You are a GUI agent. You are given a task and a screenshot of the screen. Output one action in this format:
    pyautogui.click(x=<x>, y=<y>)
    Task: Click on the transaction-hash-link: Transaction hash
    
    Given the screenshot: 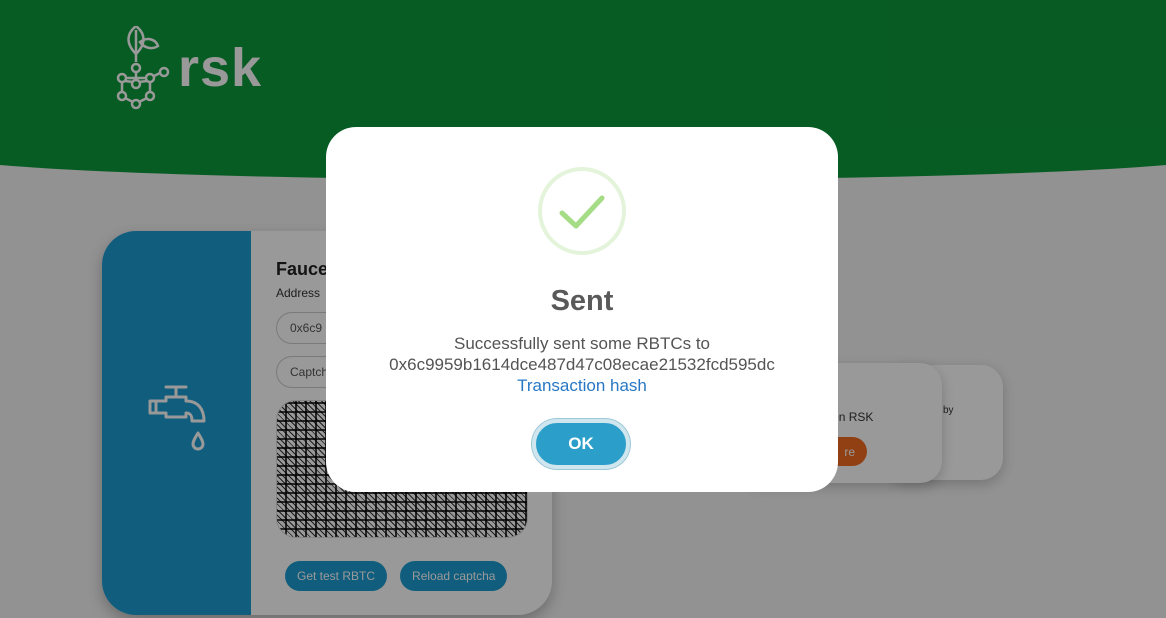 What is the action you would take?
    pyautogui.click(x=582, y=385)
    